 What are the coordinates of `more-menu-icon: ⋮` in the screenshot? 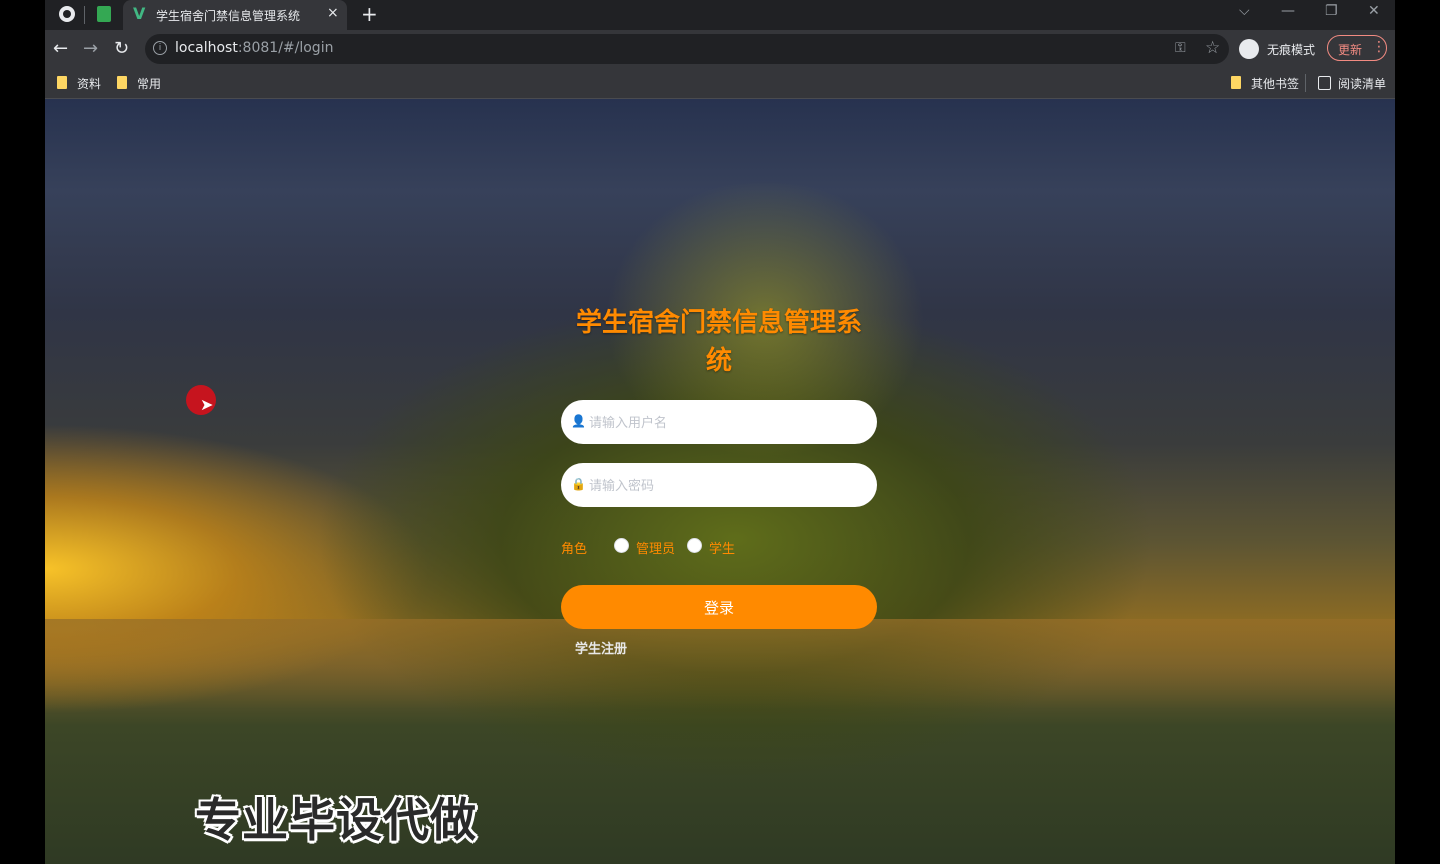 It's located at (1379, 47).